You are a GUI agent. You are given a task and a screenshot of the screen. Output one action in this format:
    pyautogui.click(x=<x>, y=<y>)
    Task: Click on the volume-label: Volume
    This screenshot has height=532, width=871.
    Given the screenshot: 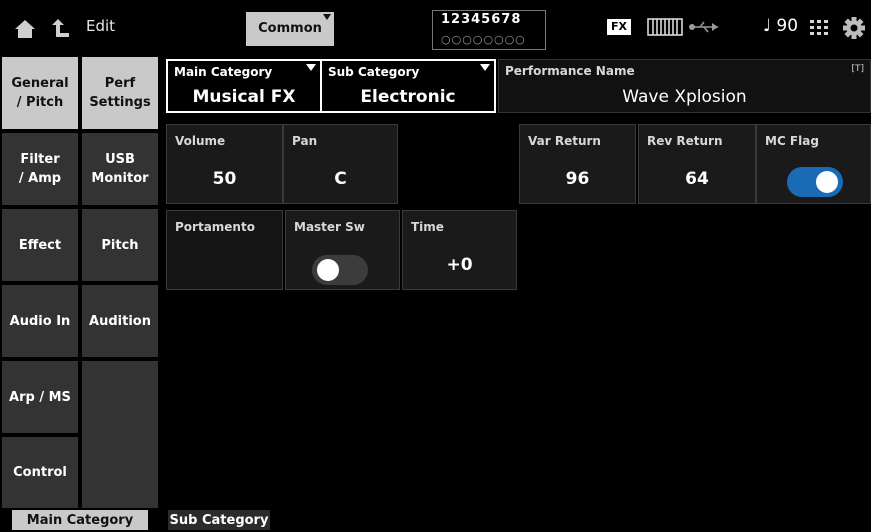 What is the action you would take?
    pyautogui.click(x=200, y=141)
    